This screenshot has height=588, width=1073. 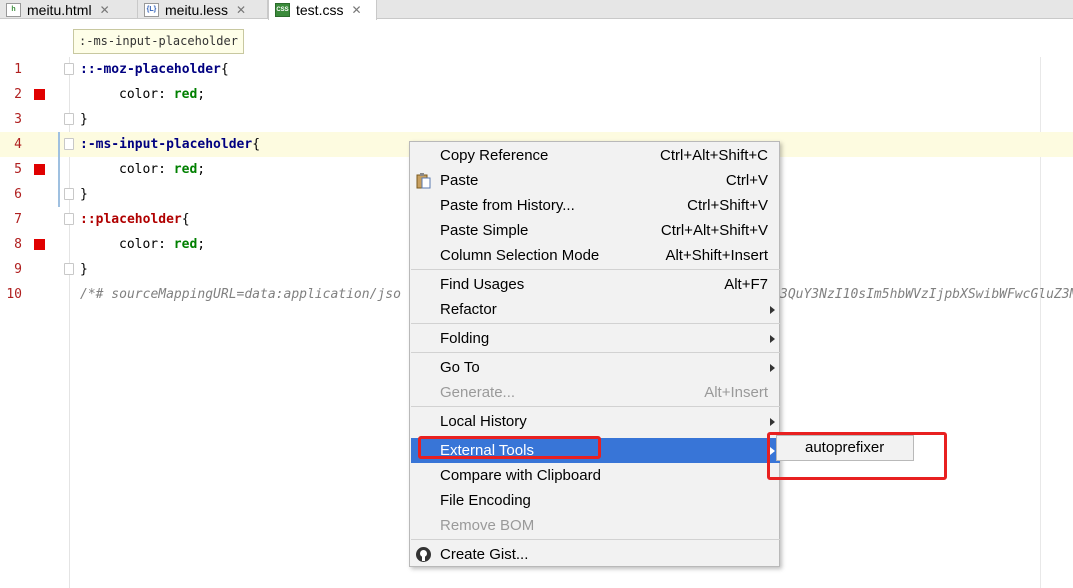 What do you see at coordinates (520, 475) in the screenshot?
I see `menu-item-label: Compare with Clipboard` at bounding box center [520, 475].